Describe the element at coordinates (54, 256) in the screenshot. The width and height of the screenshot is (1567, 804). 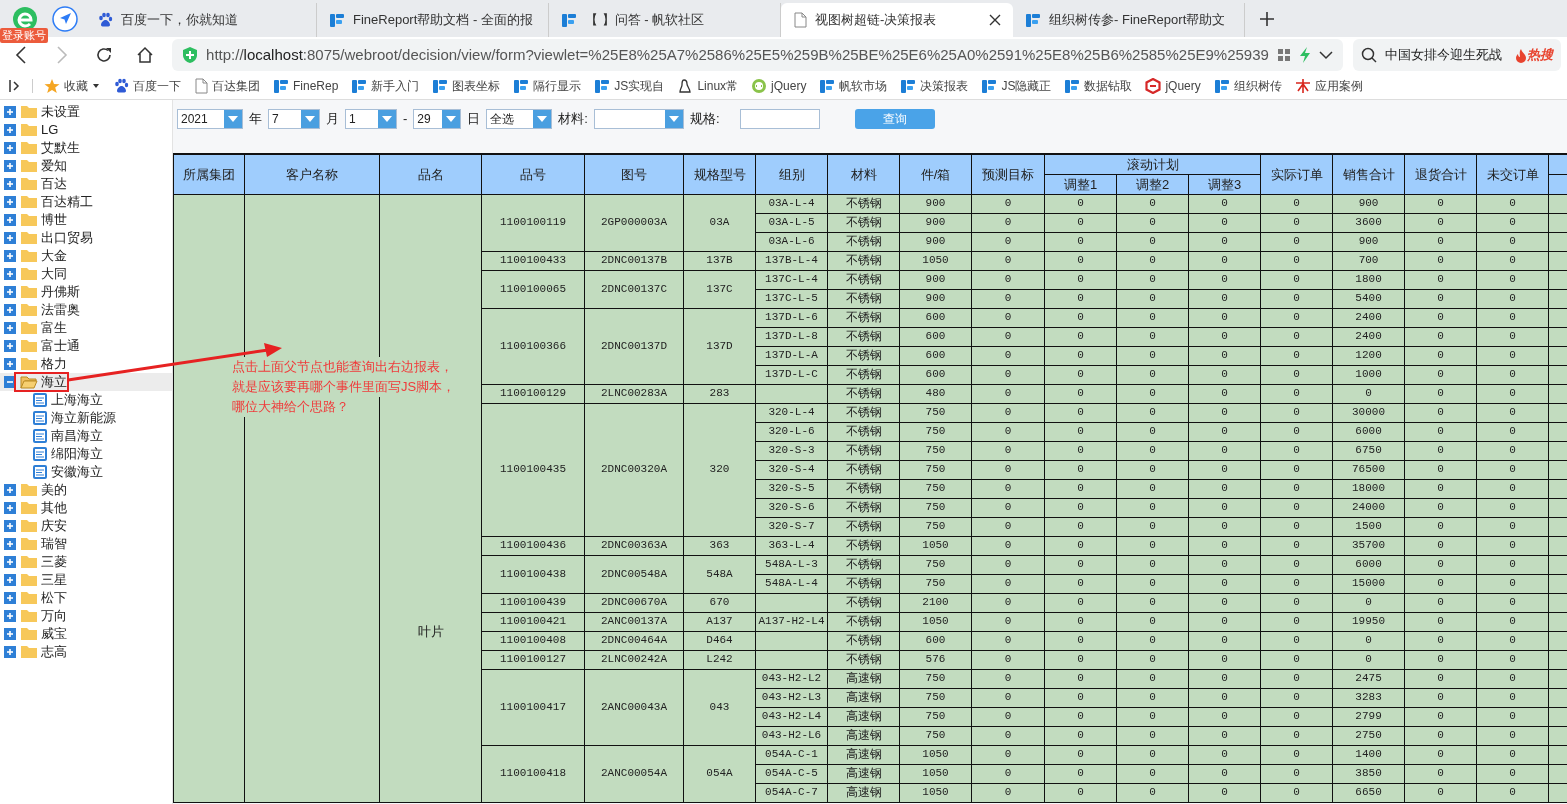
I see `tree-item: 大金` at that location.